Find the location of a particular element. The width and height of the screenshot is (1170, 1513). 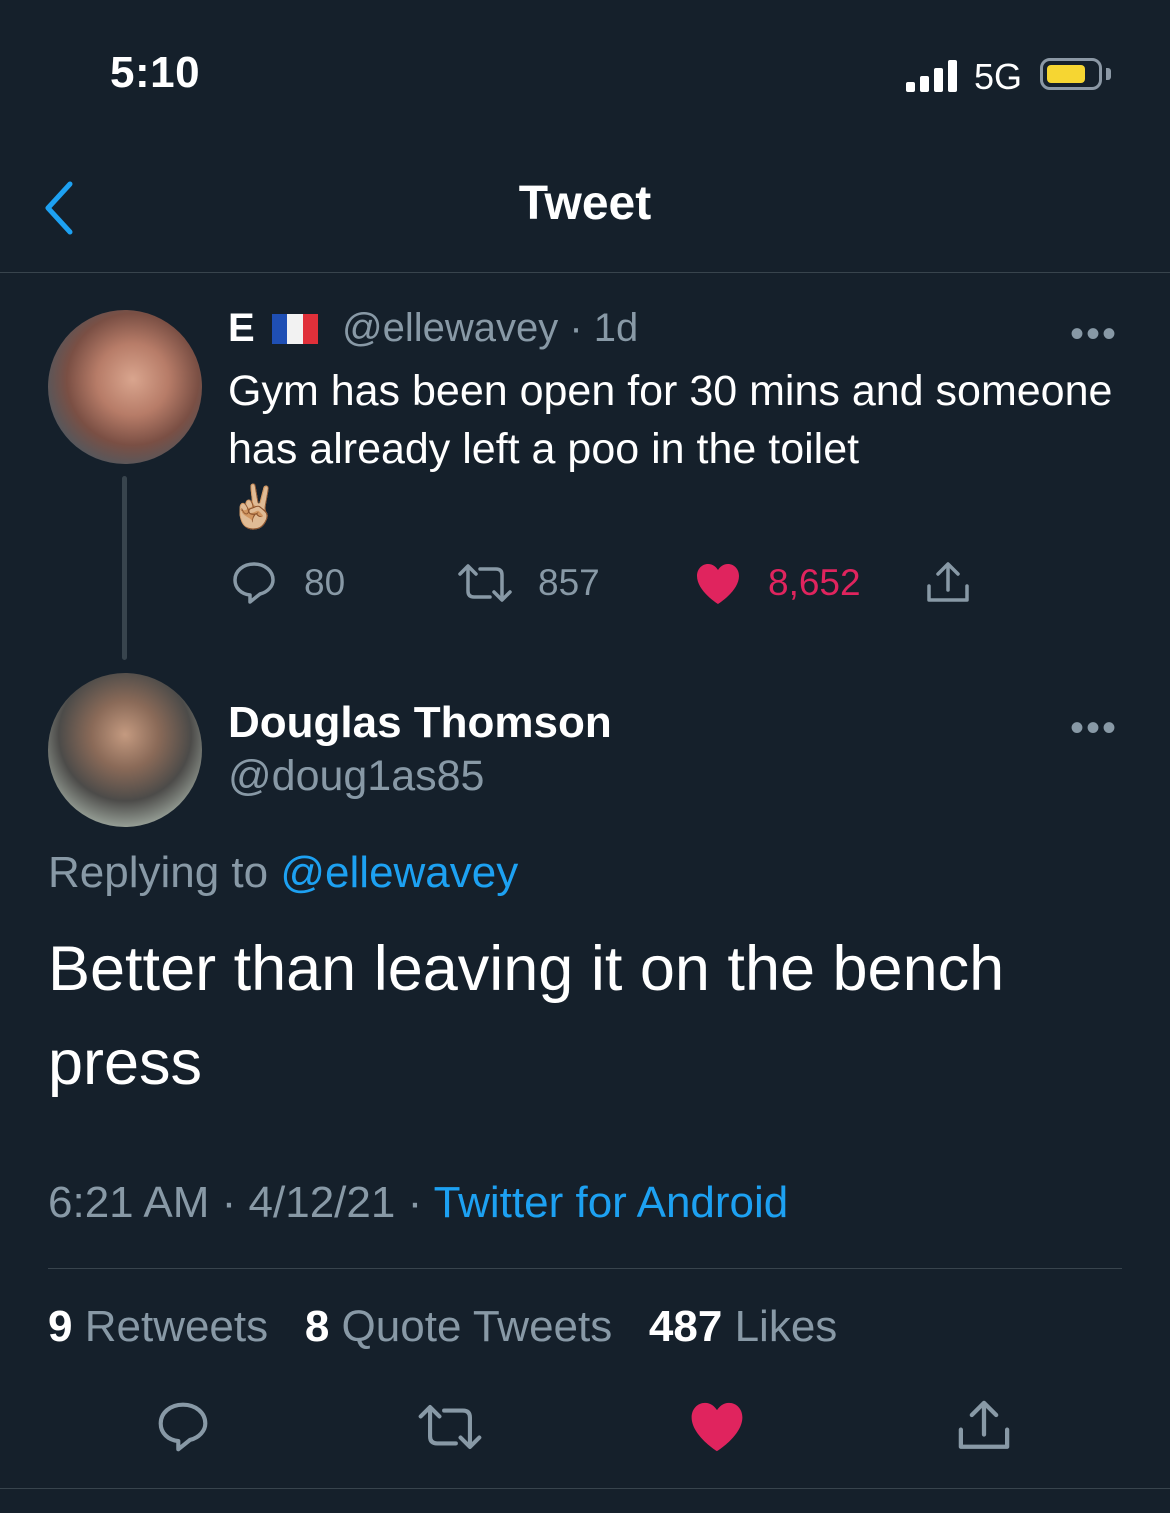

battery-icon is located at coordinates (1071, 74).